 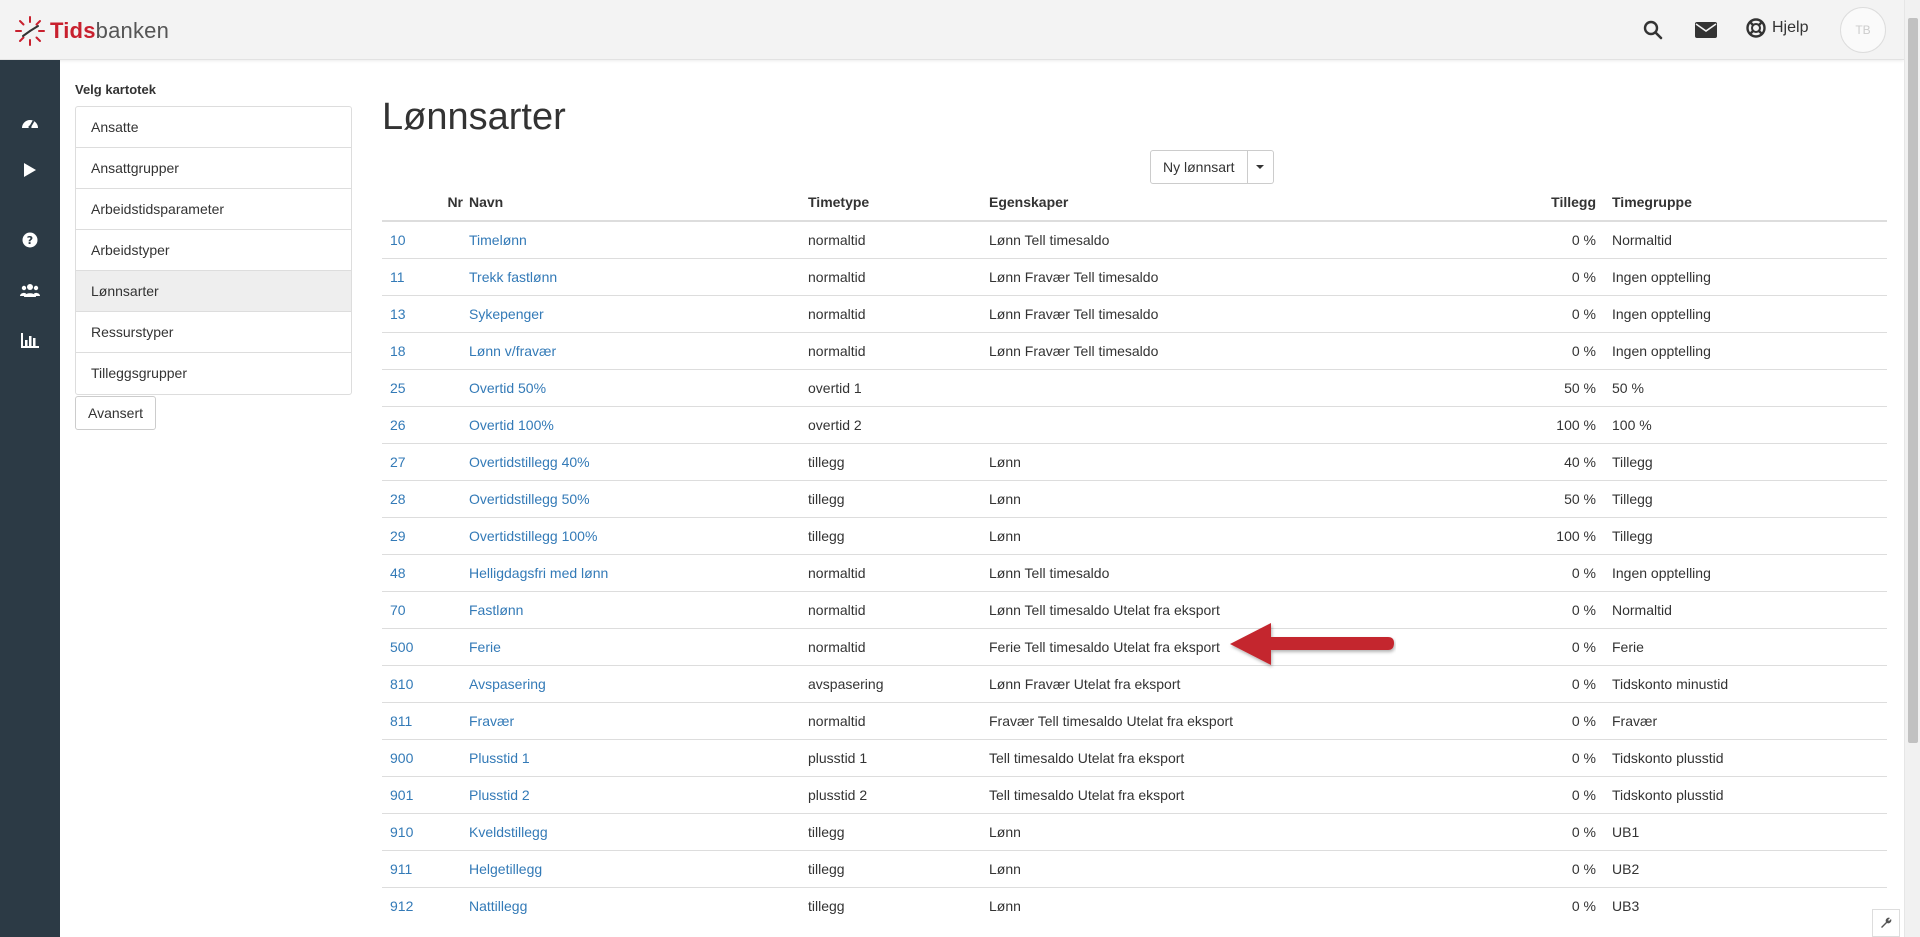 I want to click on row-timegruppe: 50 %, so click(x=1628, y=387).